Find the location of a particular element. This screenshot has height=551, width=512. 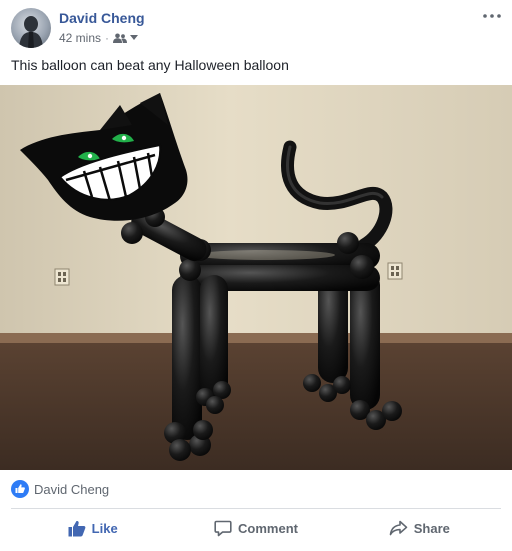

reaction-names: David Cheng is located at coordinates (72, 489).